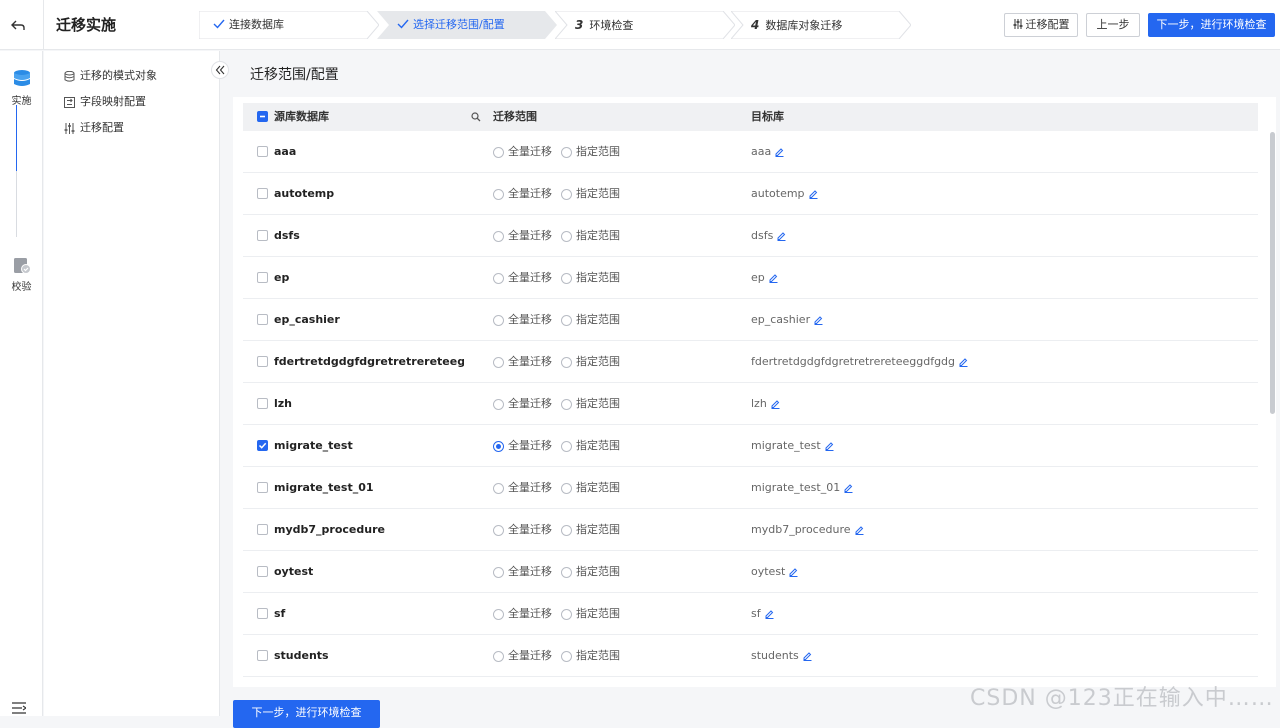 The image size is (1280, 728). What do you see at coordinates (750, 614) in the screenshot?
I see `table-row: sf 全量迁移 指定范围 sf` at bounding box center [750, 614].